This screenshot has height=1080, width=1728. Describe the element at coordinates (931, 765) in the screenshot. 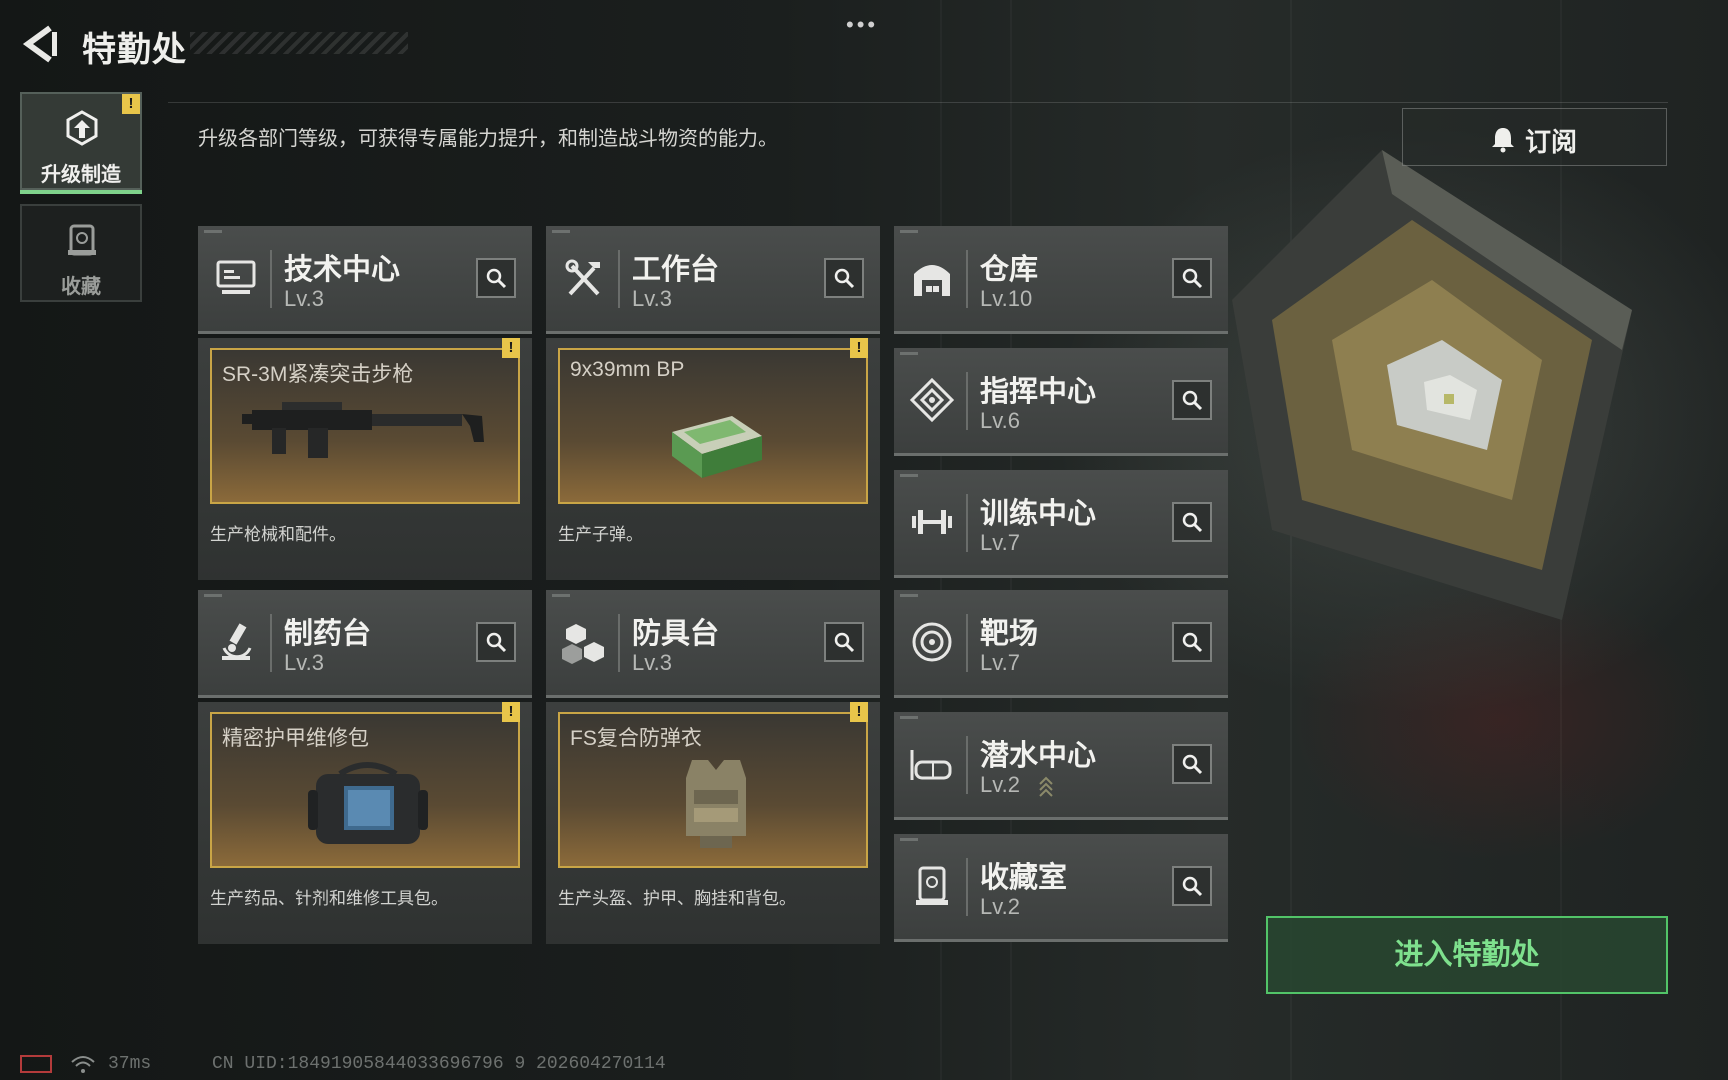

I see `diving-mask-icon` at that location.